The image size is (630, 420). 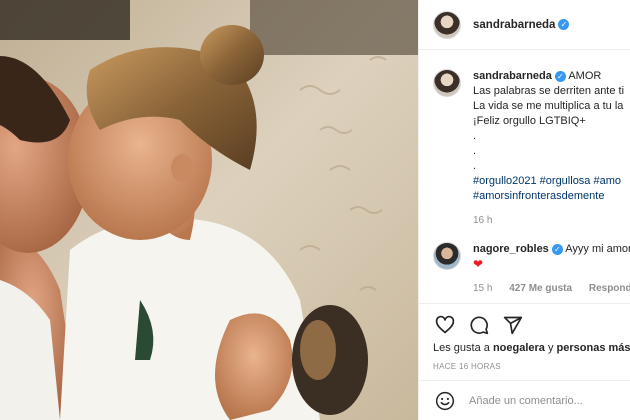 I want to click on heart-icon, so click(x=445, y=324).